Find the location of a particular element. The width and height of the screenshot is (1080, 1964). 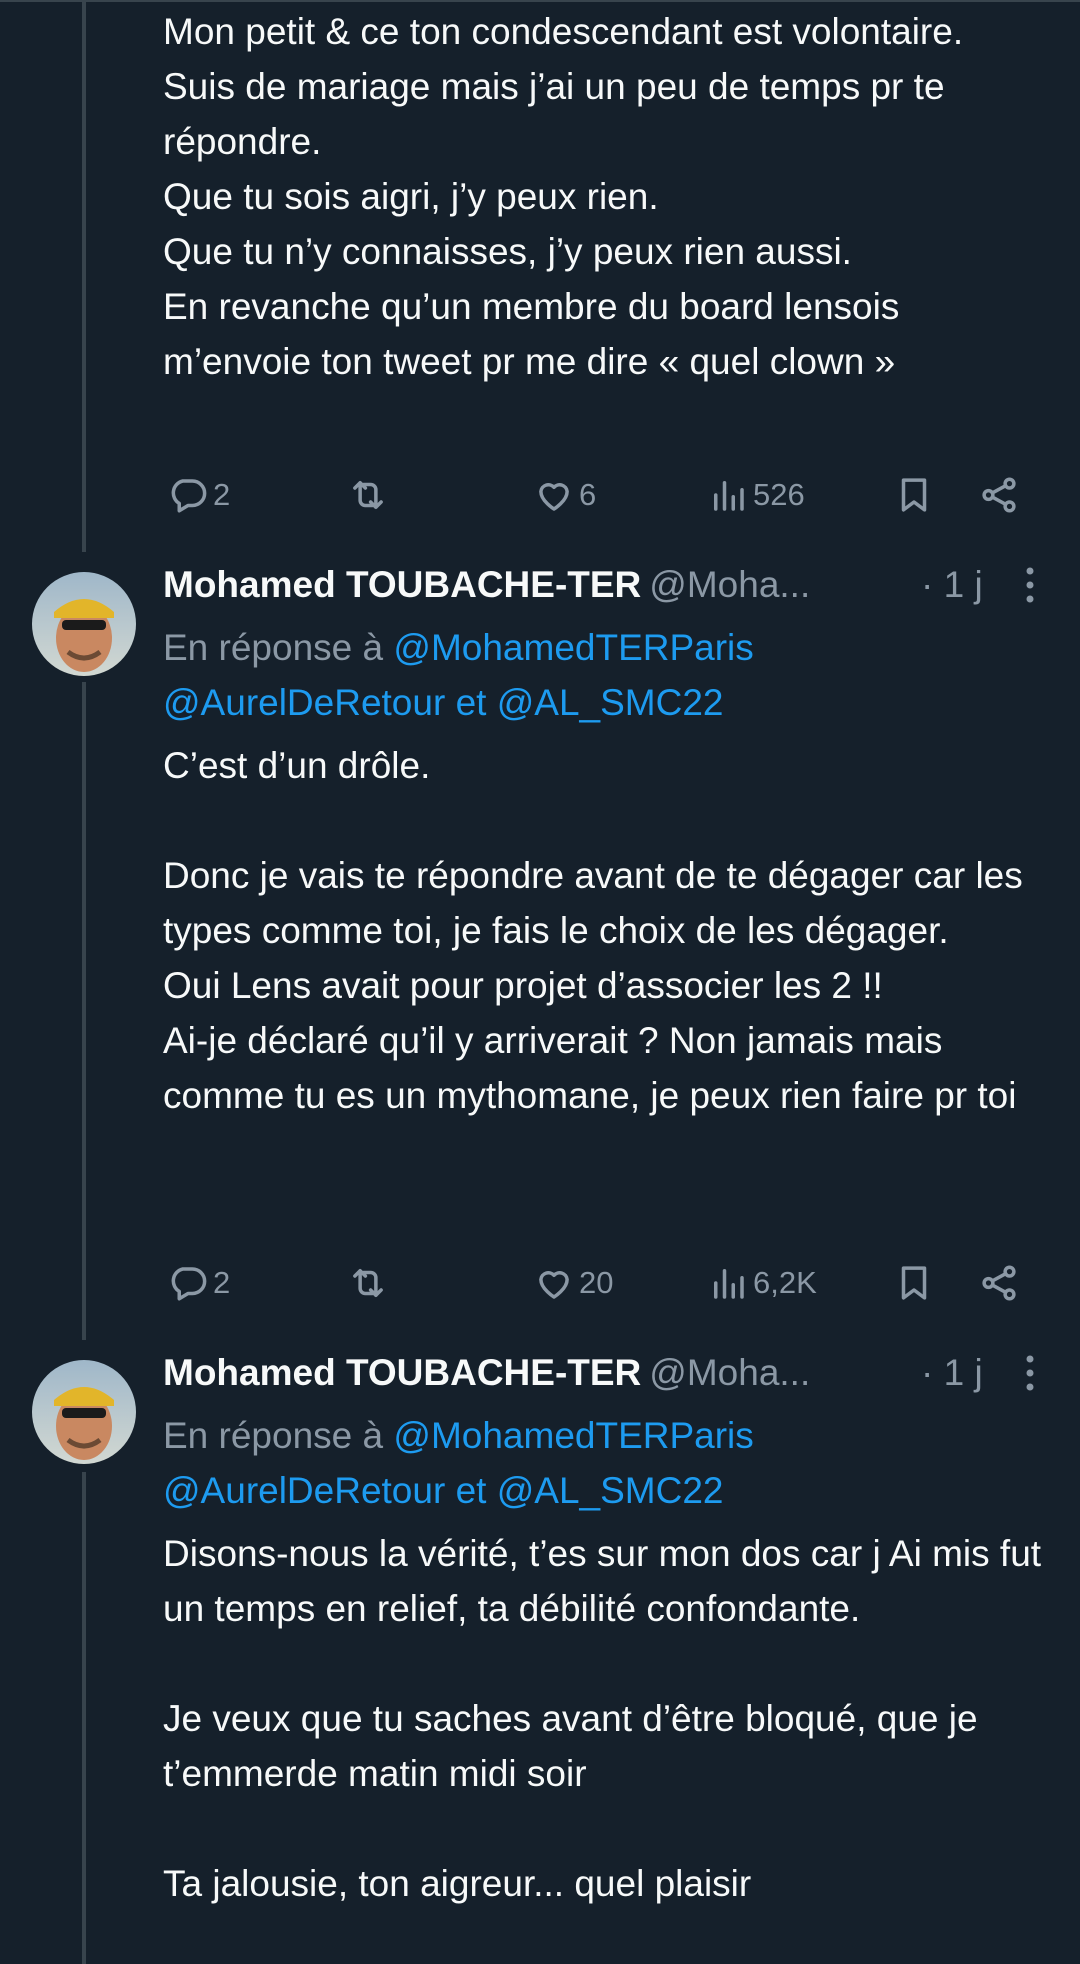

tweet-actions: 2 20 6,2K is located at coordinates (599, 1283).